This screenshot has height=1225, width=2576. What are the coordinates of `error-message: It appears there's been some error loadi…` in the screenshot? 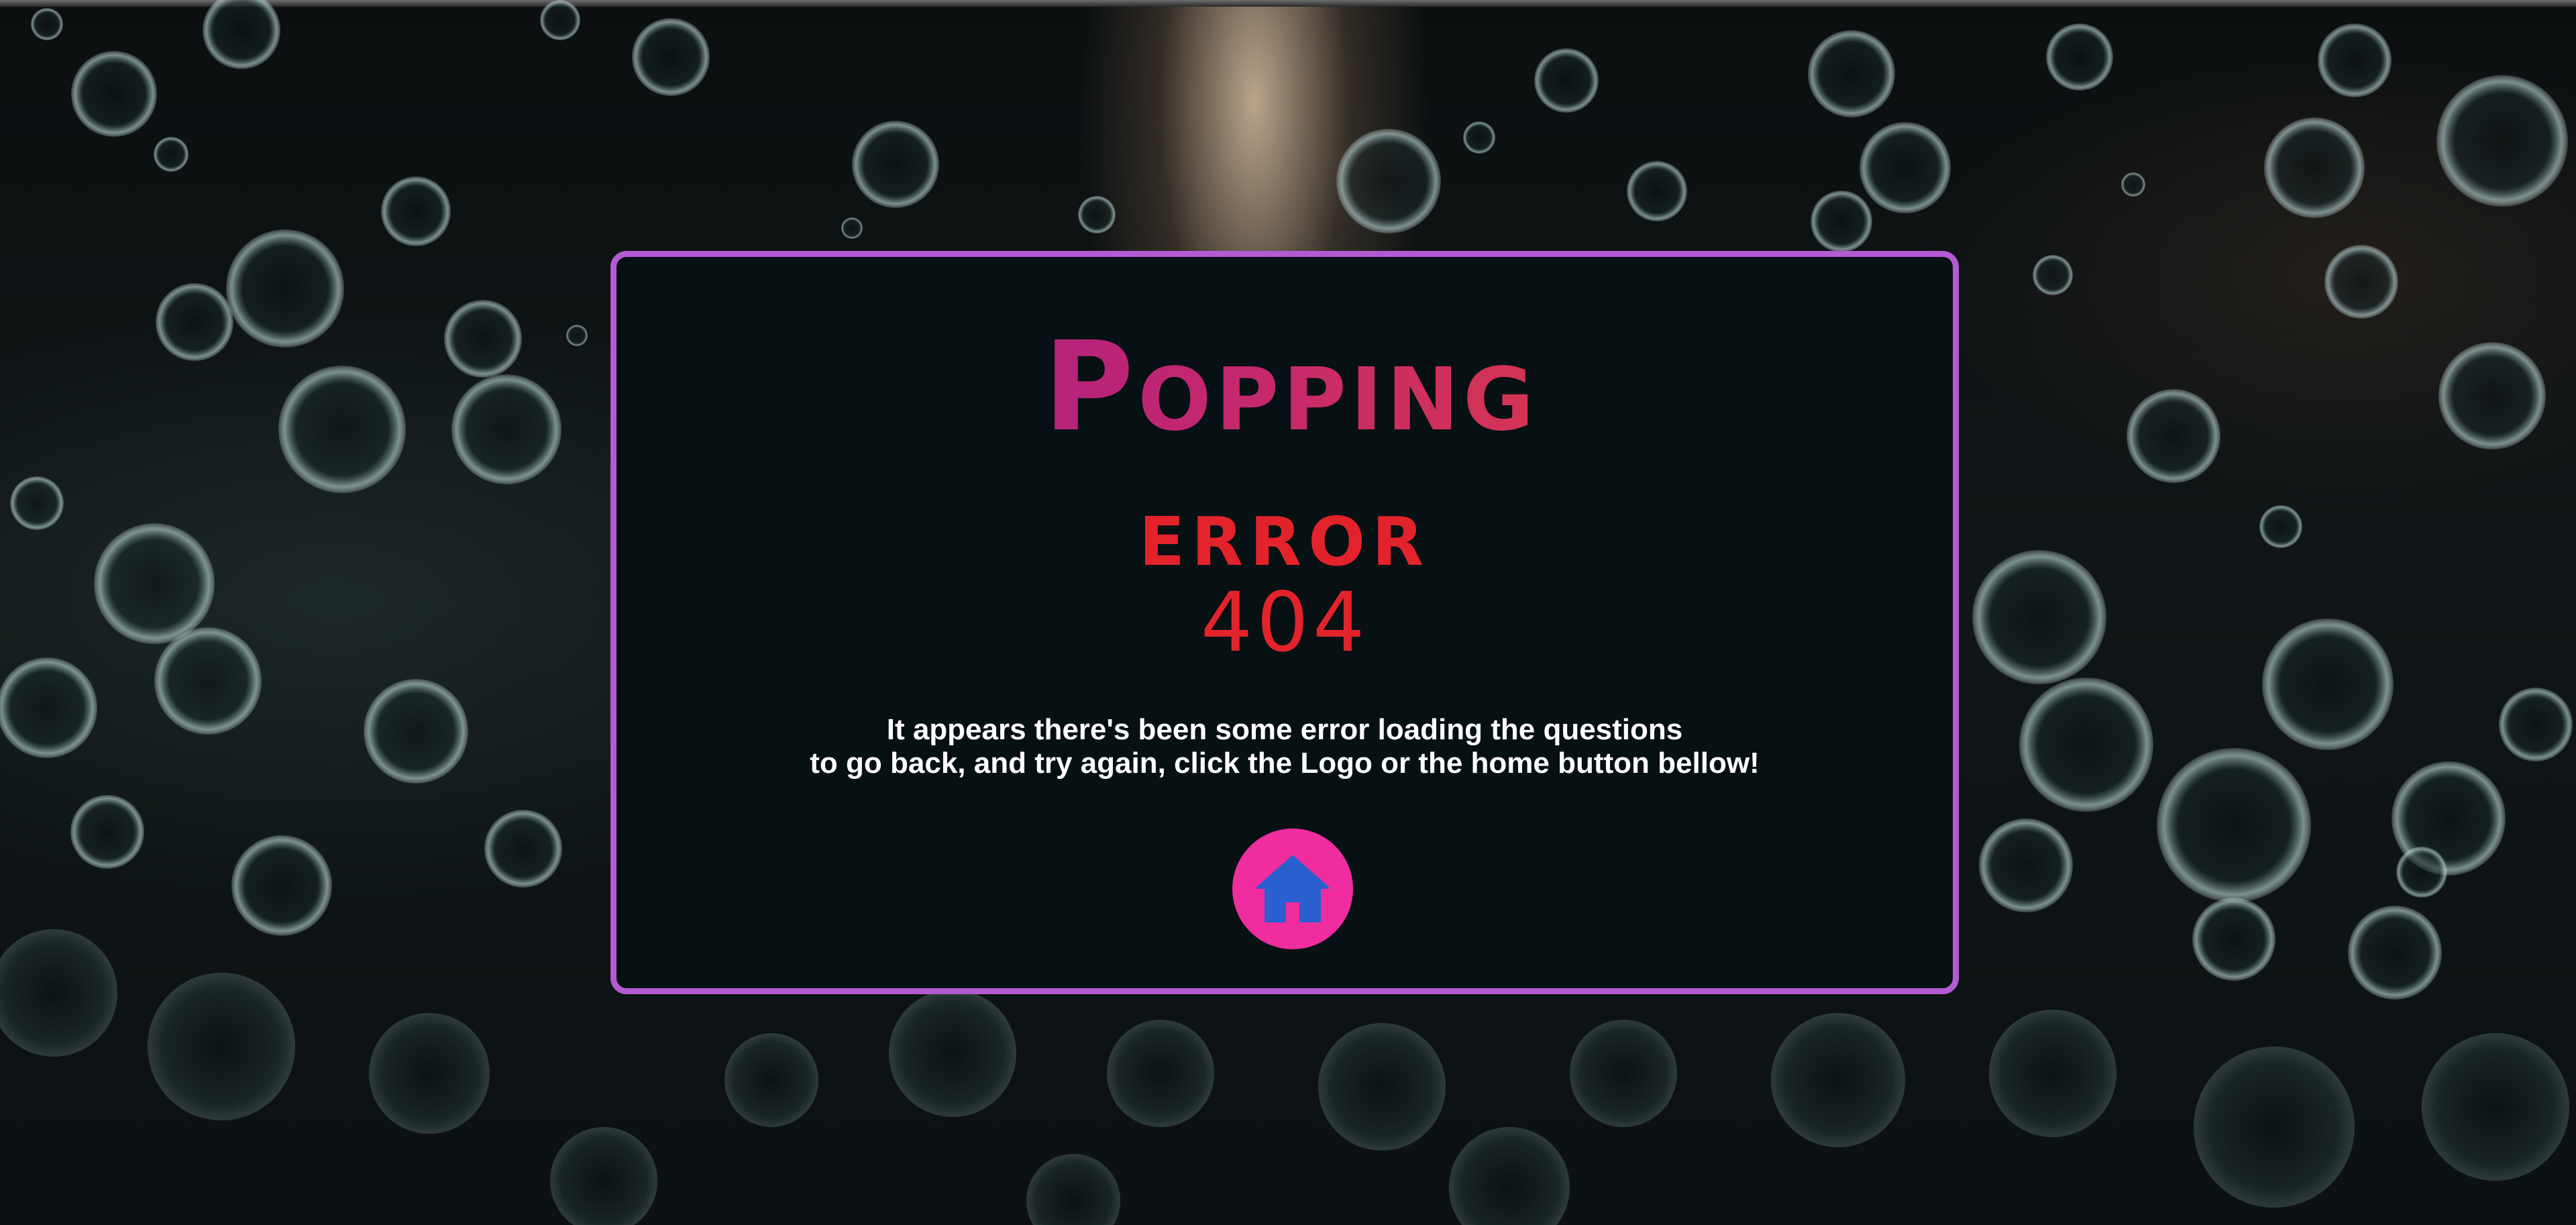 It's located at (1284, 746).